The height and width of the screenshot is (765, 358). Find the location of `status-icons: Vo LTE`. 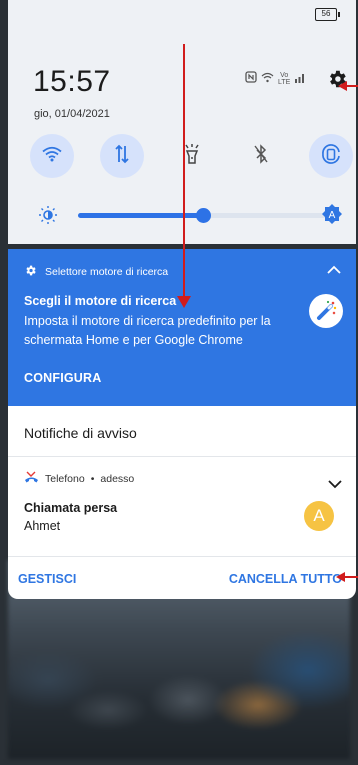

status-icons: Vo LTE is located at coordinates (275, 78).